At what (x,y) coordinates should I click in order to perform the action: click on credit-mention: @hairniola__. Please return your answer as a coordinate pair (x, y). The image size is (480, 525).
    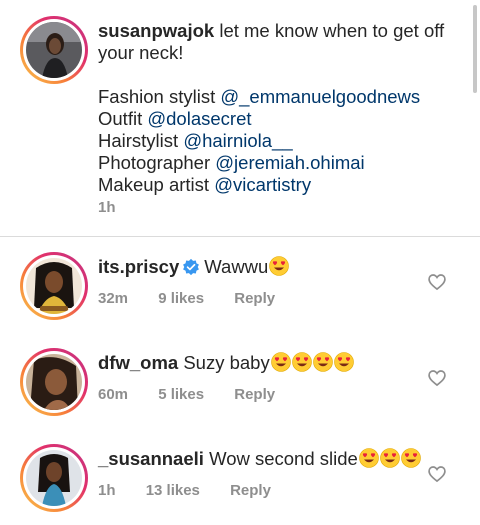
    Looking at the image, I should click on (237, 140).